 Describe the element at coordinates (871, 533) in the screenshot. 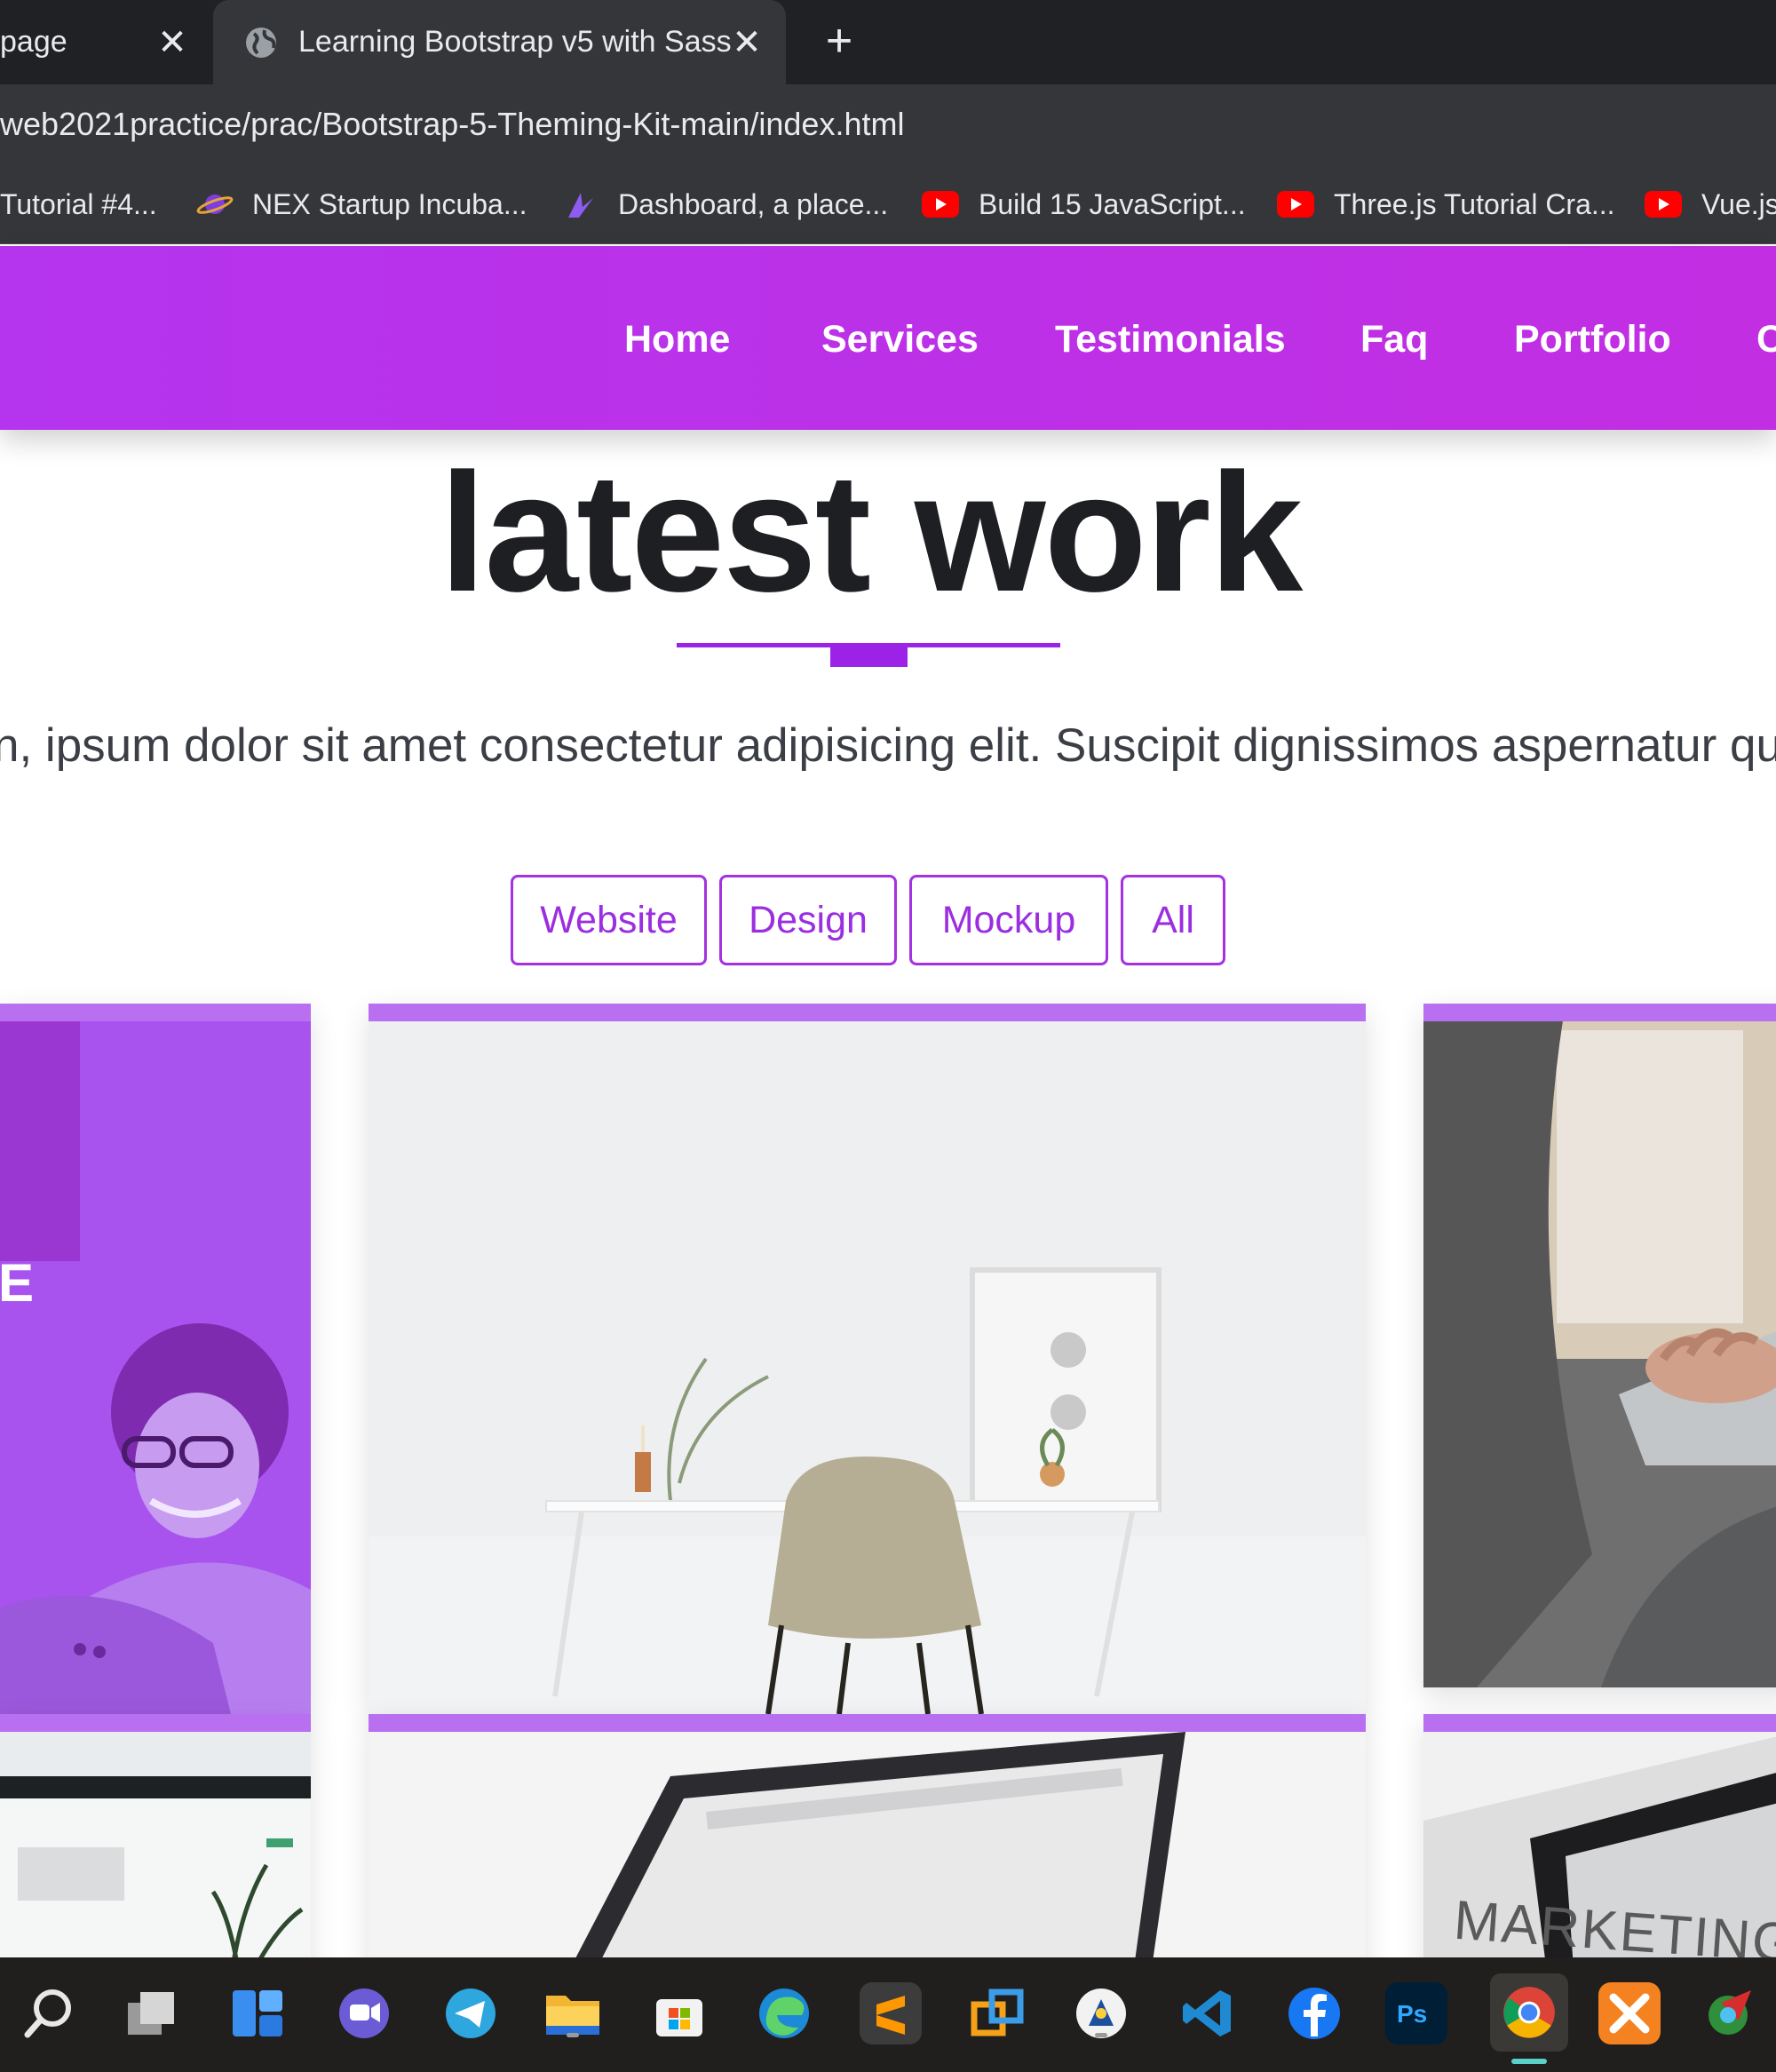

I see `section-title: latest work` at that location.